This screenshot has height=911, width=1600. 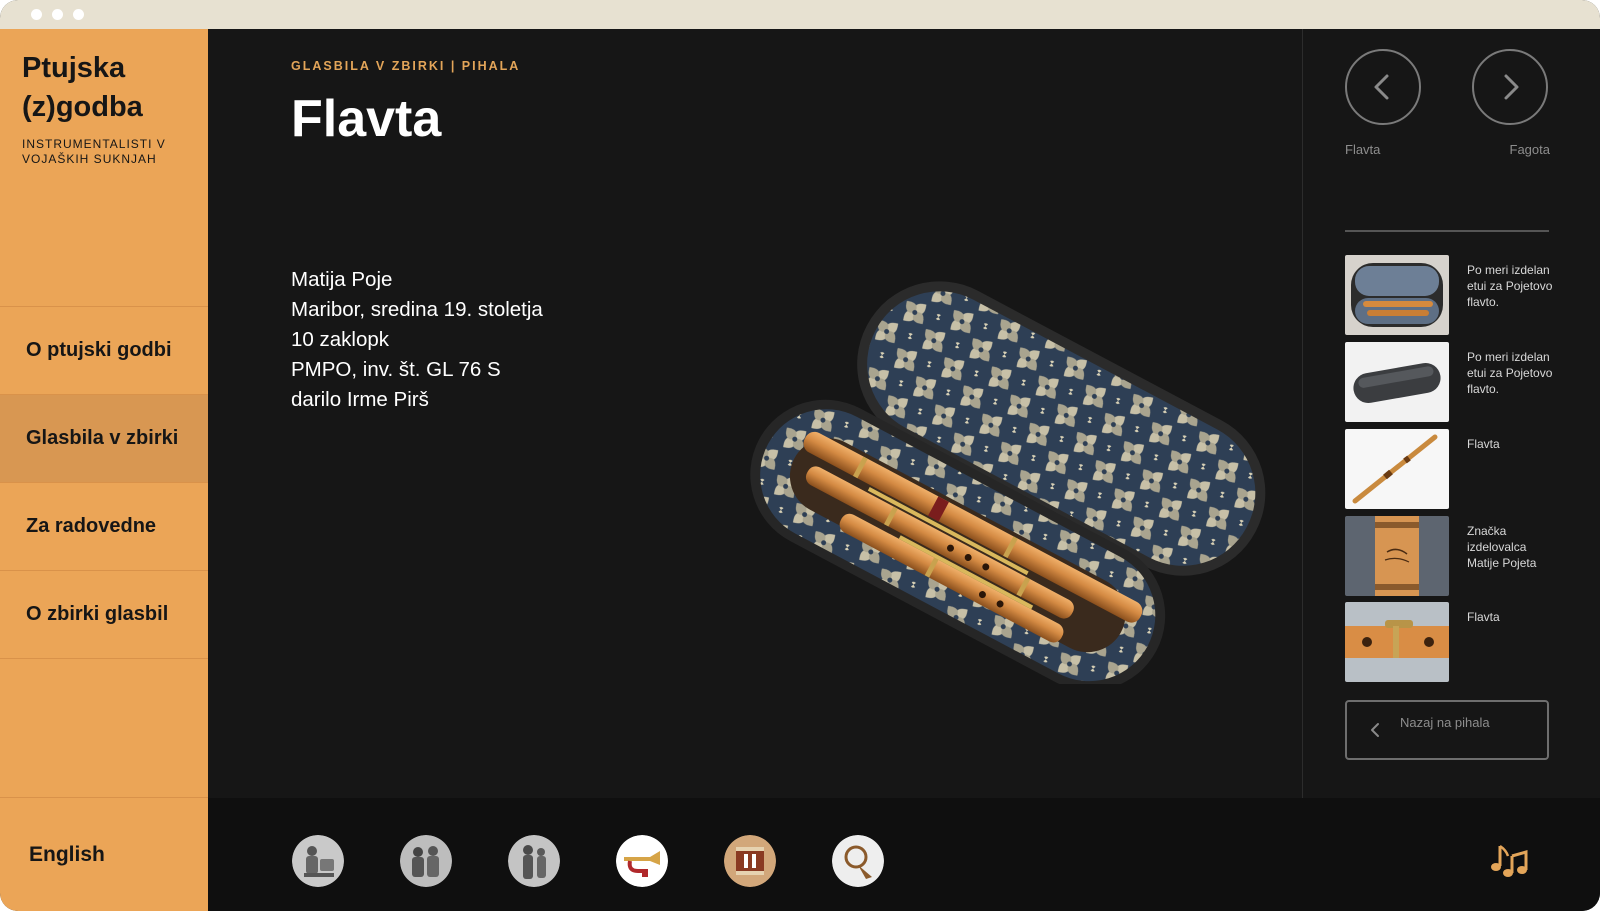 What do you see at coordinates (1008, 482) in the screenshot?
I see `instrument-photo` at bounding box center [1008, 482].